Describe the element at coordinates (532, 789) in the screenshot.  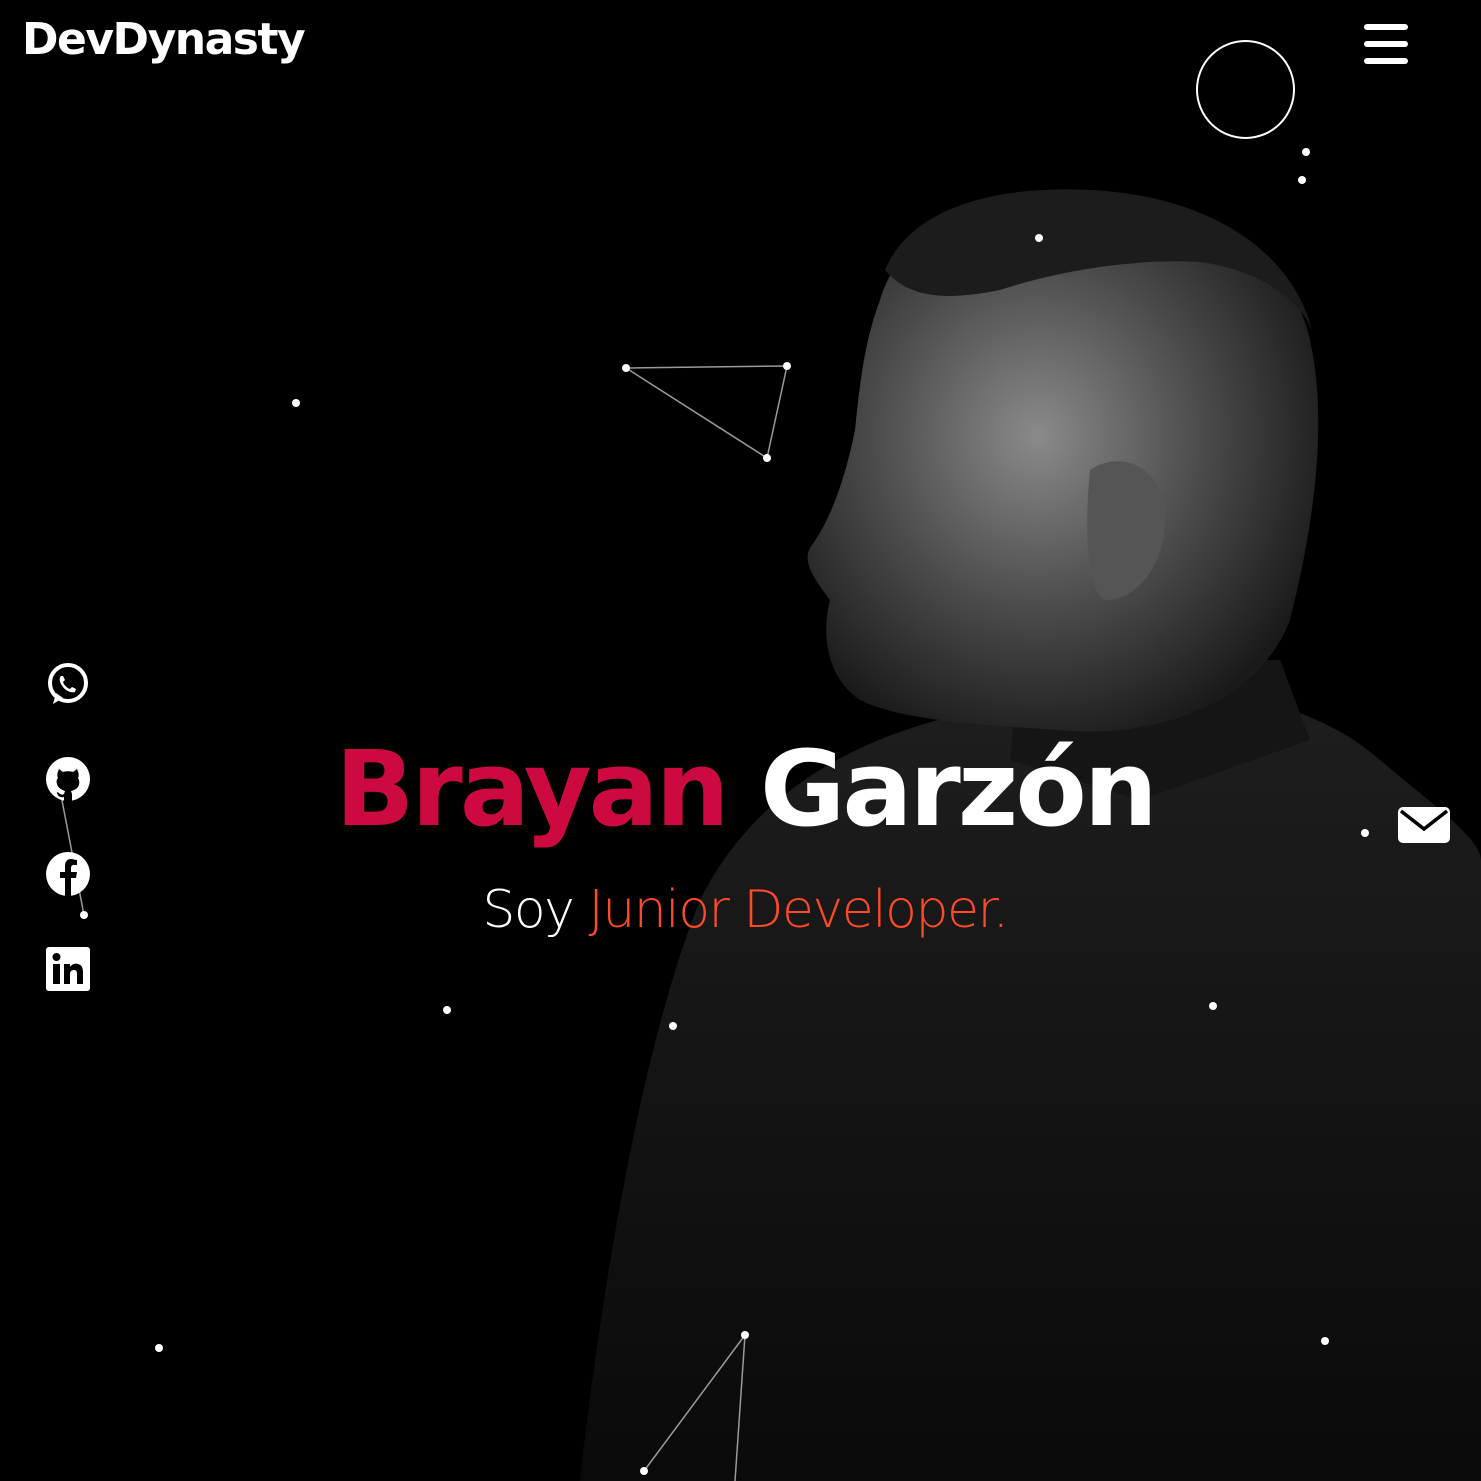
I see `first-name: Brayan` at that location.